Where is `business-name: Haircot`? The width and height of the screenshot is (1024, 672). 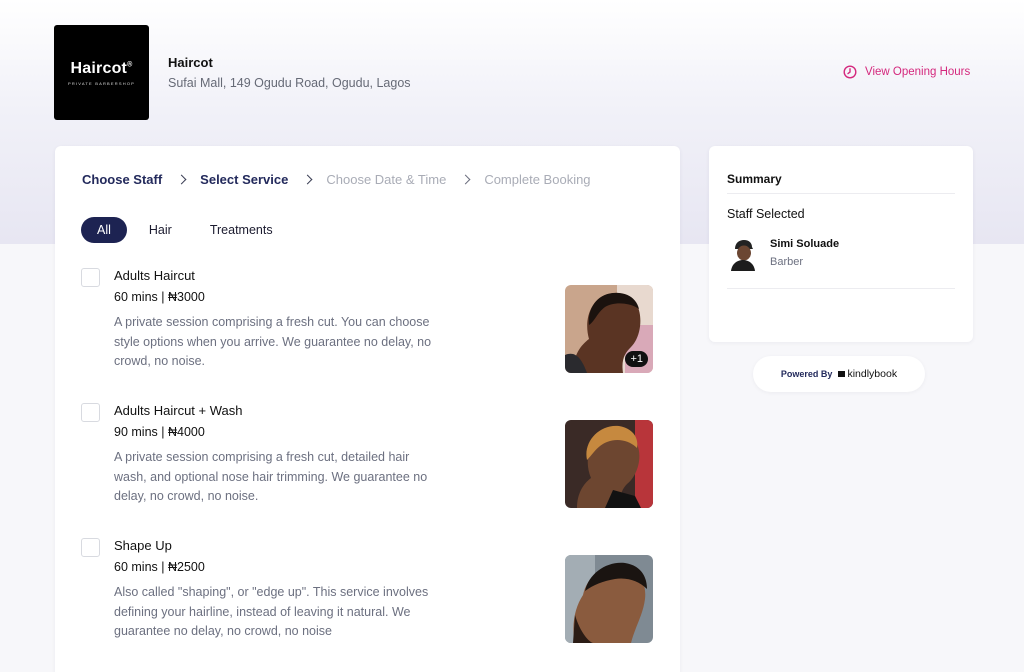
business-name: Haircot is located at coordinates (190, 62).